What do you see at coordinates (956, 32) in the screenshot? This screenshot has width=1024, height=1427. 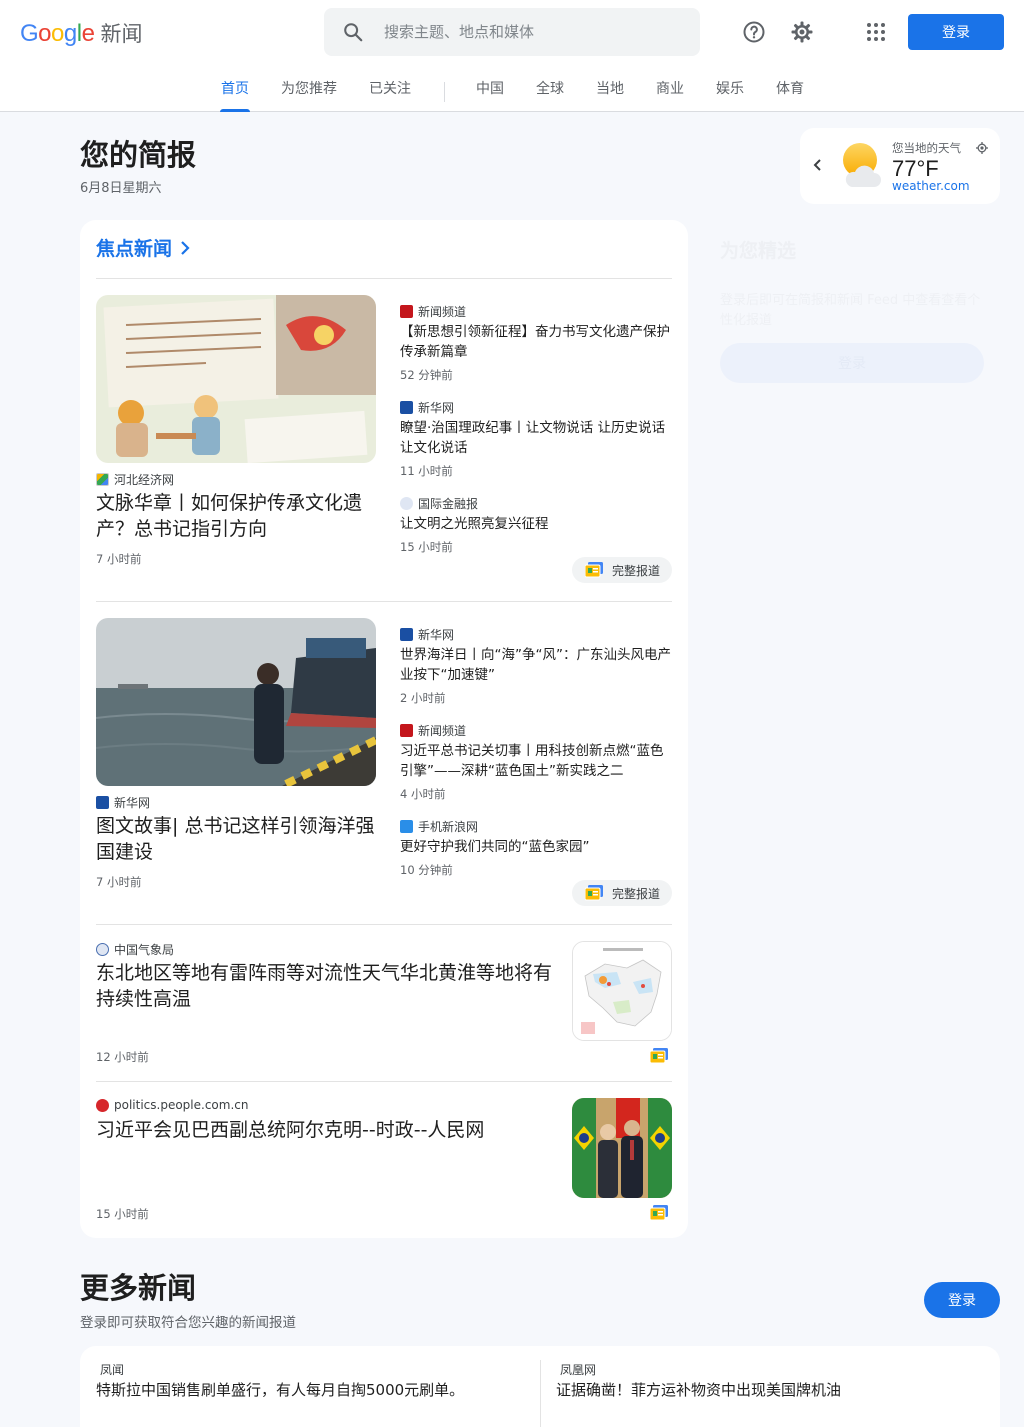 I see `signin-button: 登录` at bounding box center [956, 32].